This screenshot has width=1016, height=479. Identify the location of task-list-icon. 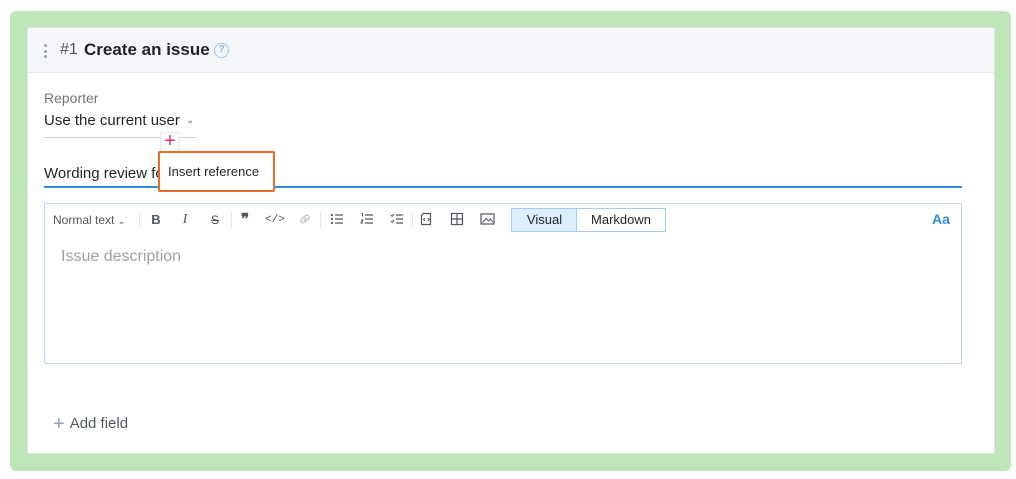
(397, 220).